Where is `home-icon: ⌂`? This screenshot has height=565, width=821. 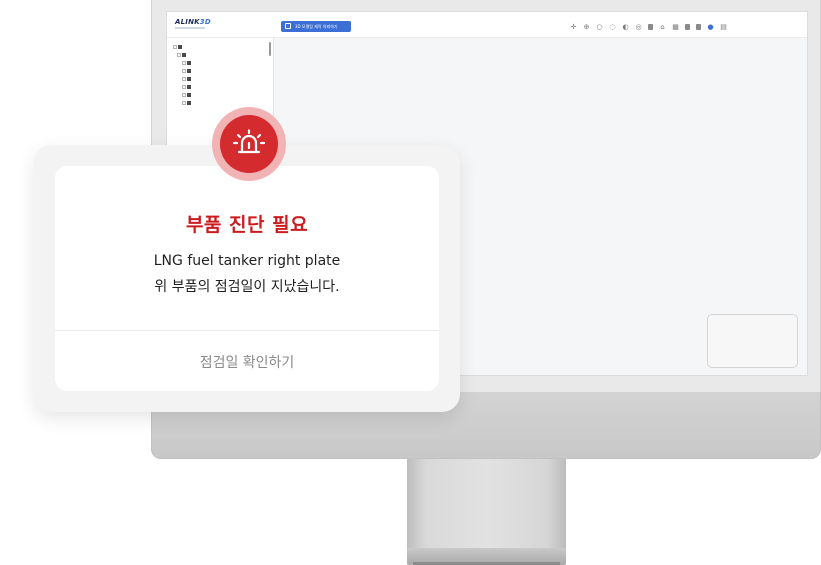
home-icon: ⌂ is located at coordinates (662, 27).